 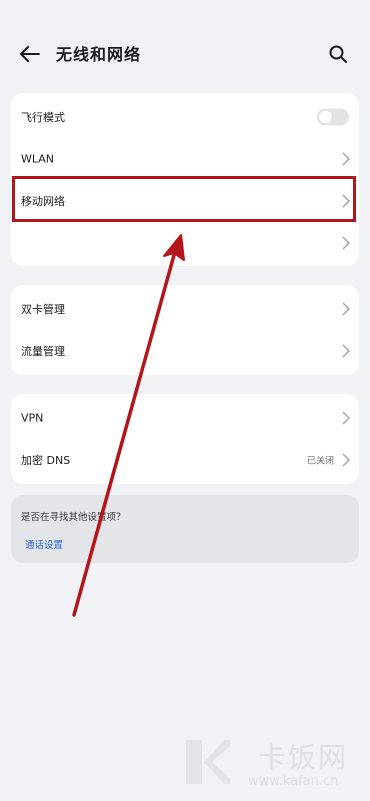 What do you see at coordinates (320, 461) in the screenshot?
I see `encrypted-dns-status: 已关闭` at bounding box center [320, 461].